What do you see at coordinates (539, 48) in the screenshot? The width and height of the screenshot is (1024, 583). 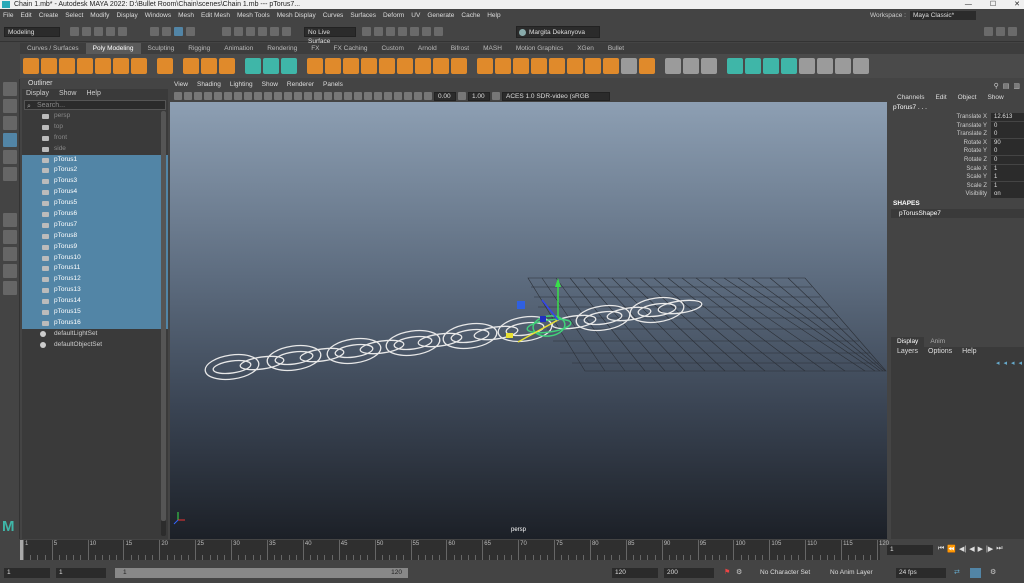 I see `shelf-tab-motion-graphics: Motion Graphics` at bounding box center [539, 48].